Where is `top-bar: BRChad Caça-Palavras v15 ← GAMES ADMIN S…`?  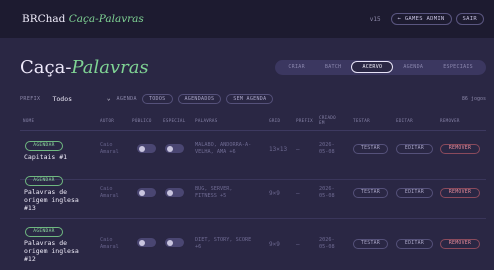 top-bar: BRChad Caça-Palavras v15 ← GAMES ADMIN S… is located at coordinates (247, 19).